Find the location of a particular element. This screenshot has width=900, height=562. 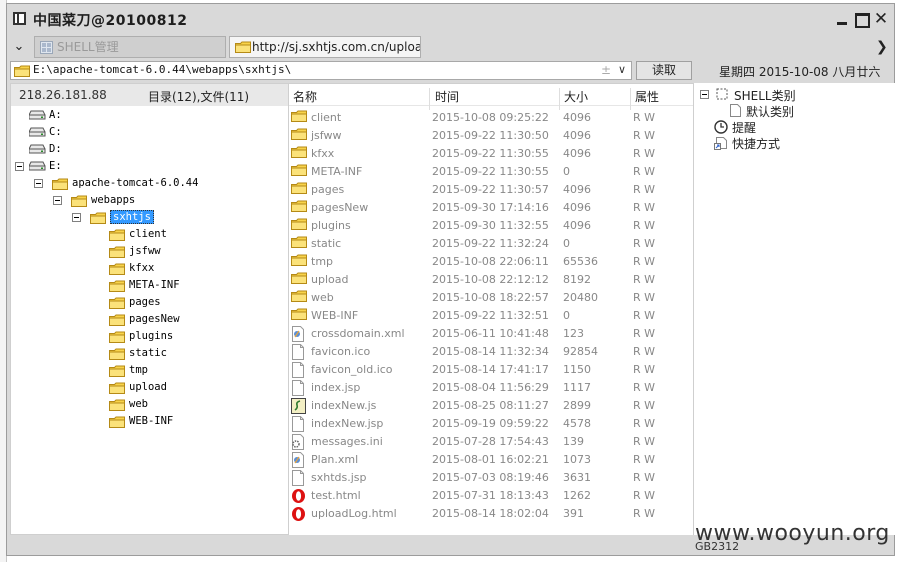

file-name: indexNew.jsp is located at coordinates (347, 423).